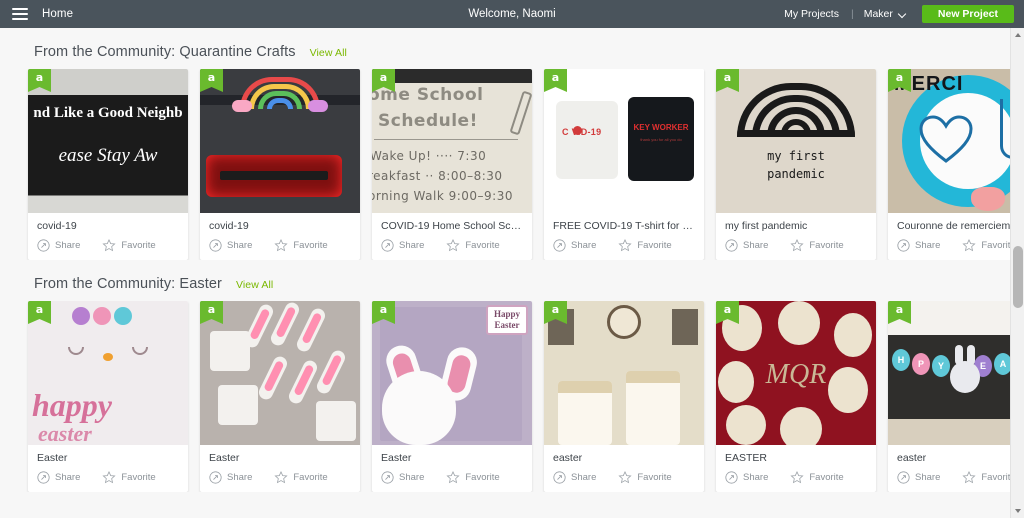 The height and width of the screenshot is (518, 1024). I want to click on hamburger-bar, so click(20, 19).